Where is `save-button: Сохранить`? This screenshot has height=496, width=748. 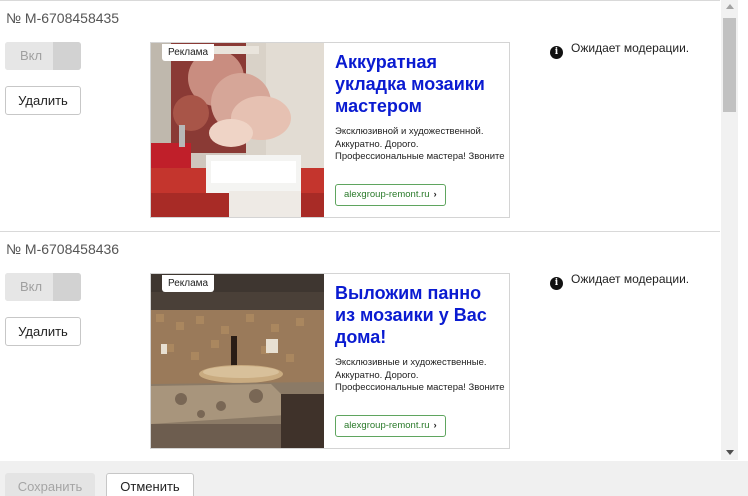 save-button: Сохранить is located at coordinates (50, 484).